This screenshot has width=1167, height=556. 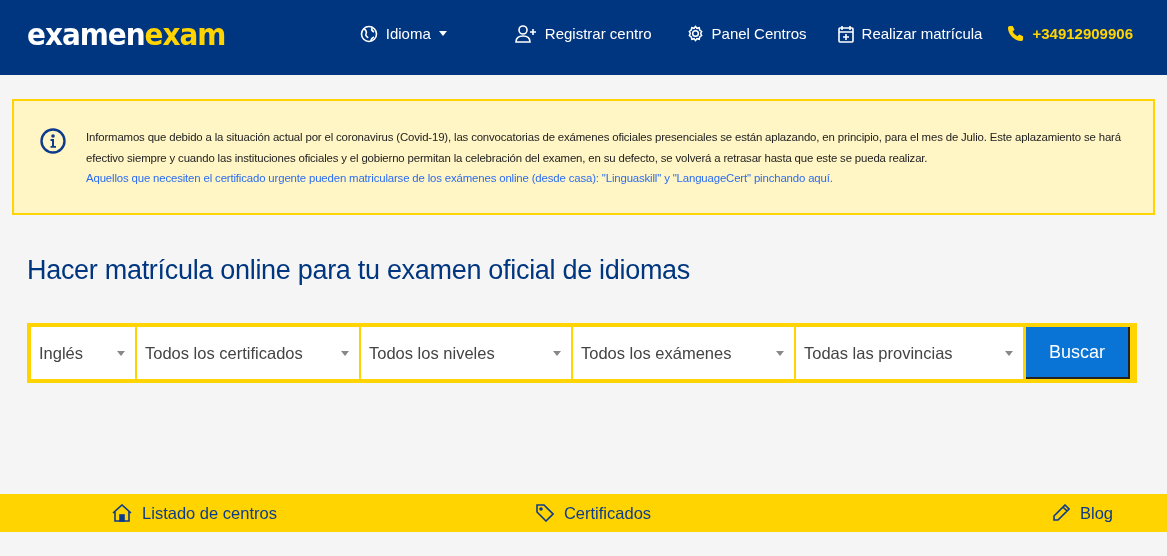 What do you see at coordinates (1061, 513) in the screenshot?
I see `pencil-icon` at bounding box center [1061, 513].